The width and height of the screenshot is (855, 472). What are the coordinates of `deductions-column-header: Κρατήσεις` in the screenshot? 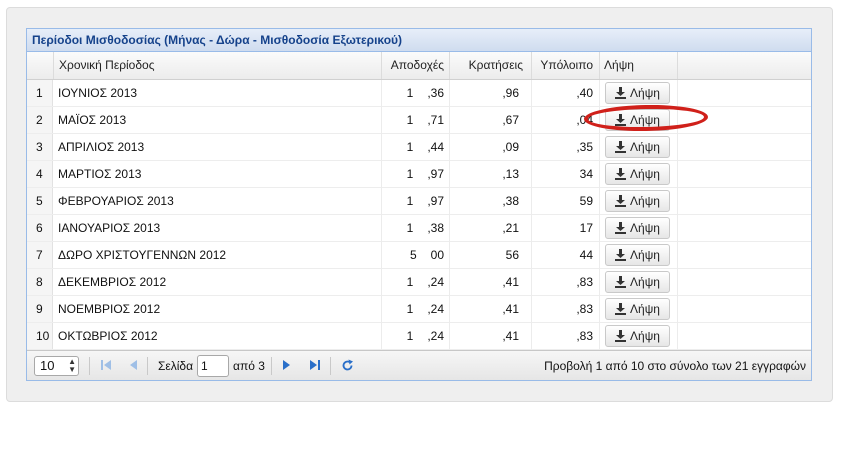 It's located at (490, 65).